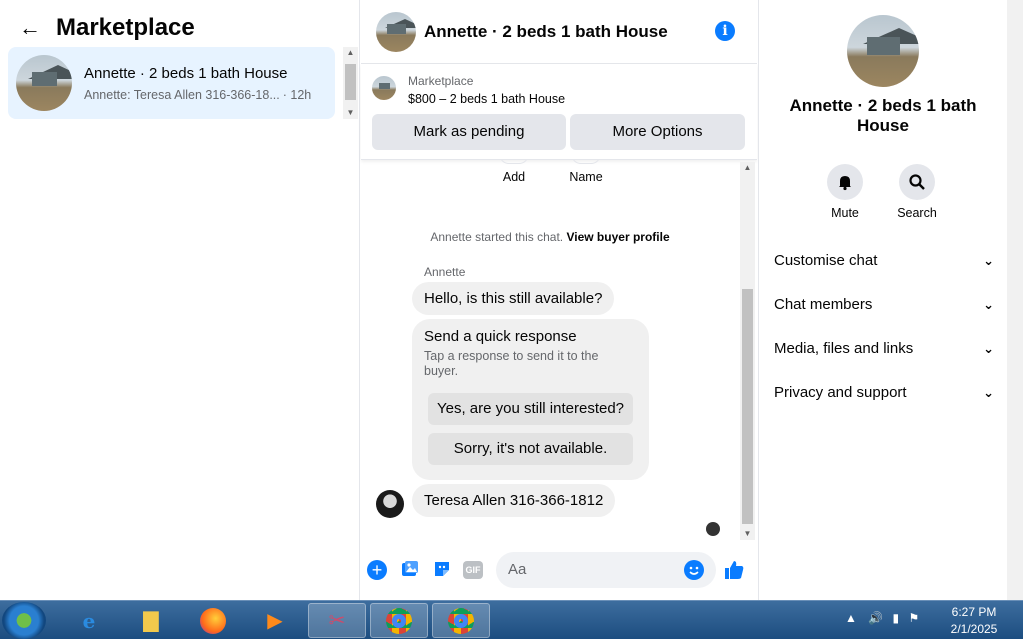 This screenshot has height=639, width=1023. I want to click on section-customise-chat: Customise chat ⌄, so click(884, 260).